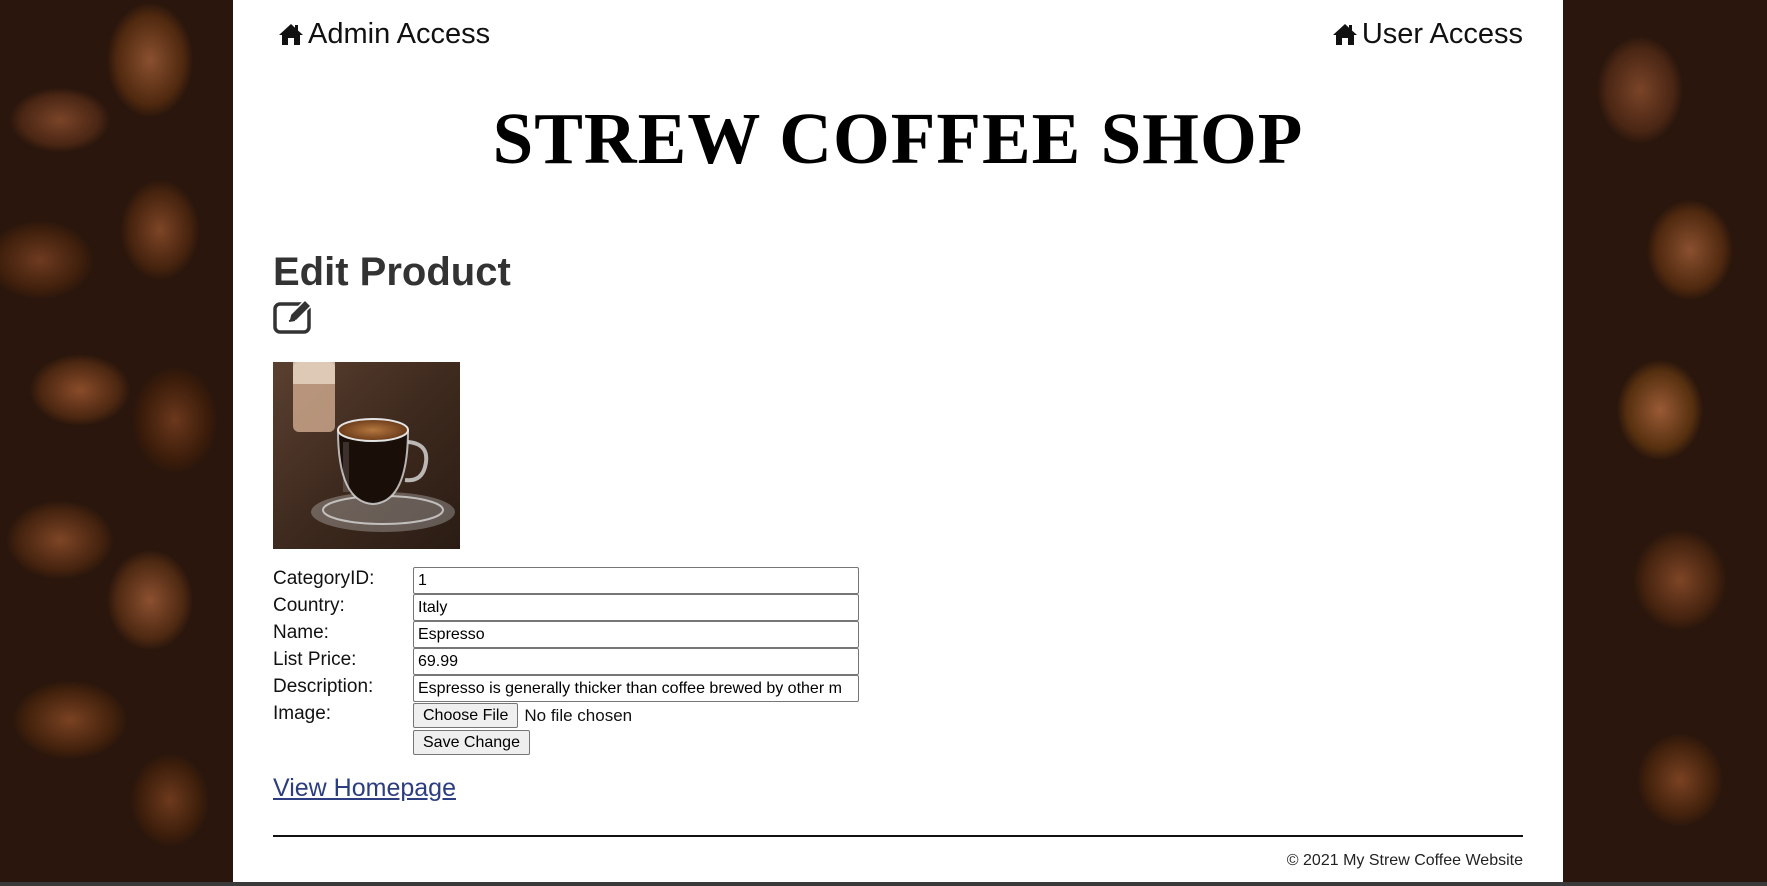 Image resolution: width=1767 pixels, height=886 pixels. Describe the element at coordinates (636, 634) in the screenshot. I see `name-input: Espresso` at that location.